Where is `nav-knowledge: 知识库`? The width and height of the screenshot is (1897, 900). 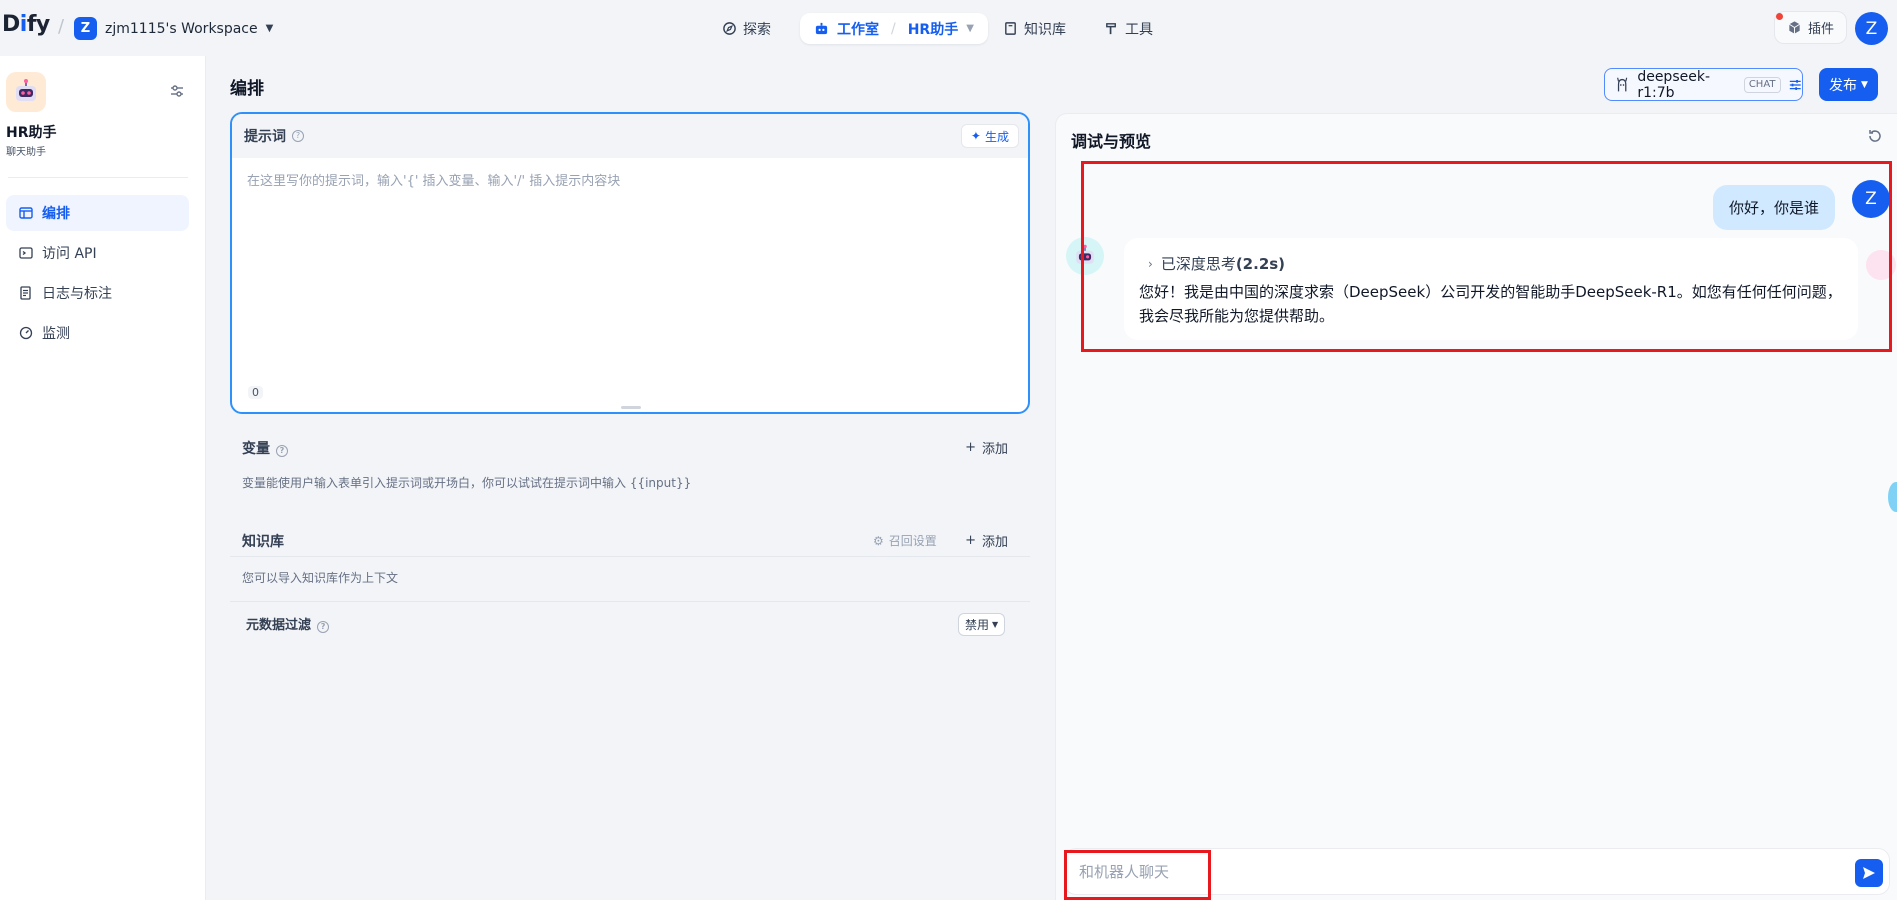 nav-knowledge: 知识库 is located at coordinates (1034, 28).